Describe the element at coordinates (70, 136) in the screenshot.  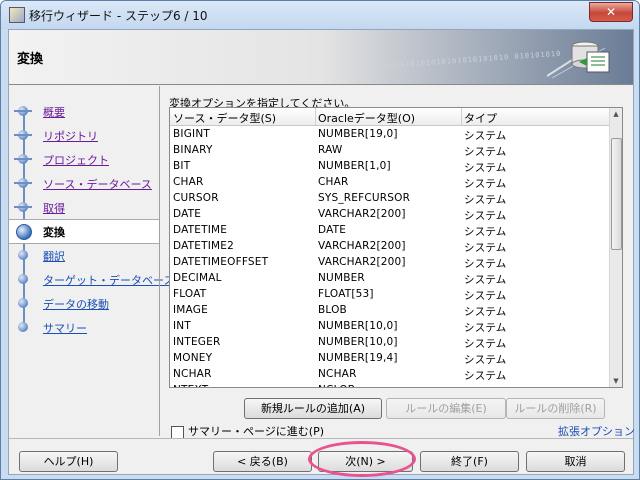
I see `nav-item-label: リポジトリ` at that location.